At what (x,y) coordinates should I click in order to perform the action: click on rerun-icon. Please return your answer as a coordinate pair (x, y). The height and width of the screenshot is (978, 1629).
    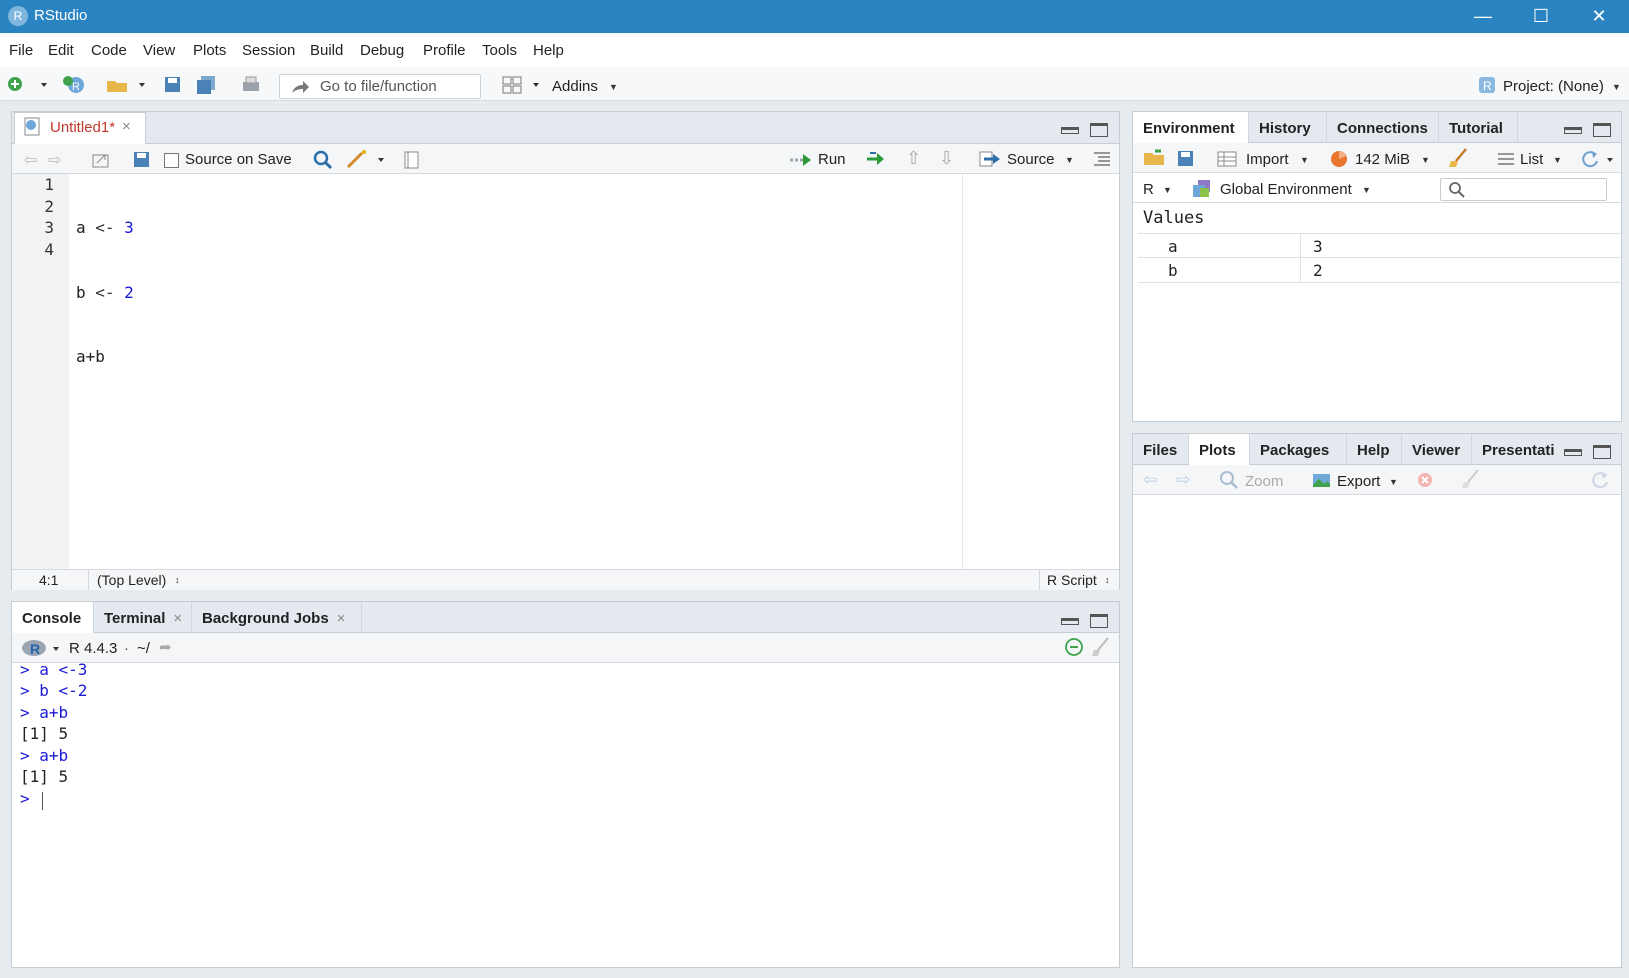
    Looking at the image, I should click on (879, 159).